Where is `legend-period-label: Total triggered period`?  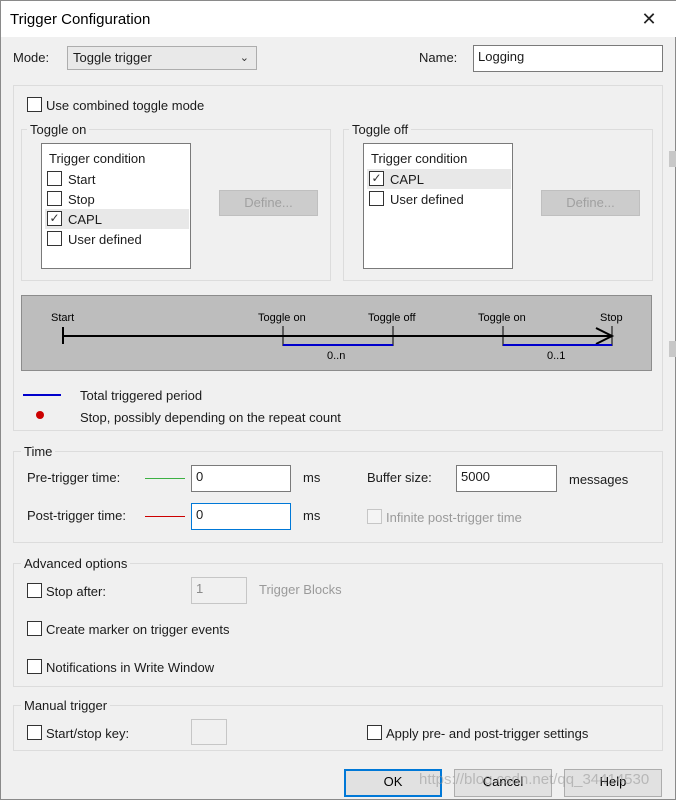 legend-period-label: Total triggered period is located at coordinates (141, 395).